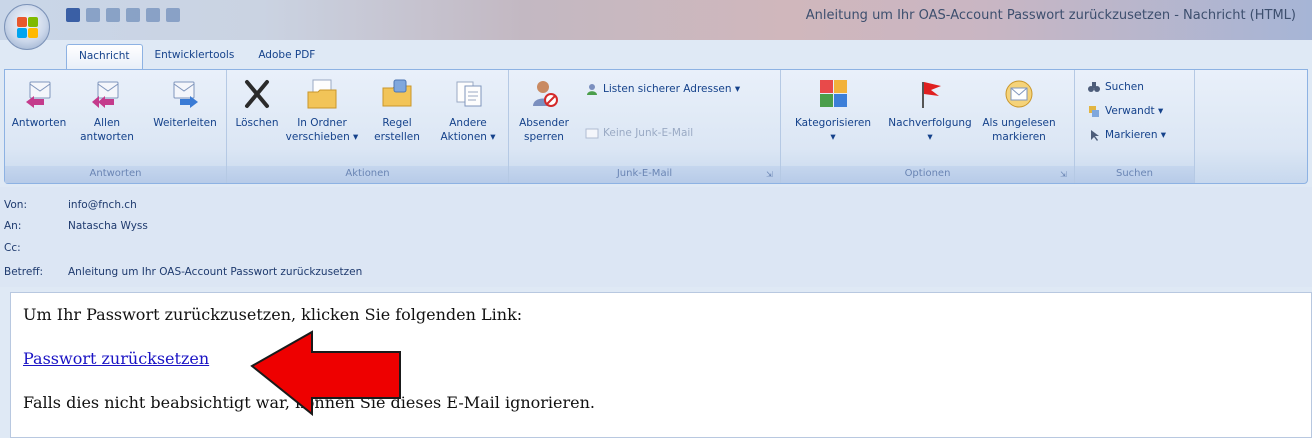  I want to click on office-logo-icon, so click(28, 28).